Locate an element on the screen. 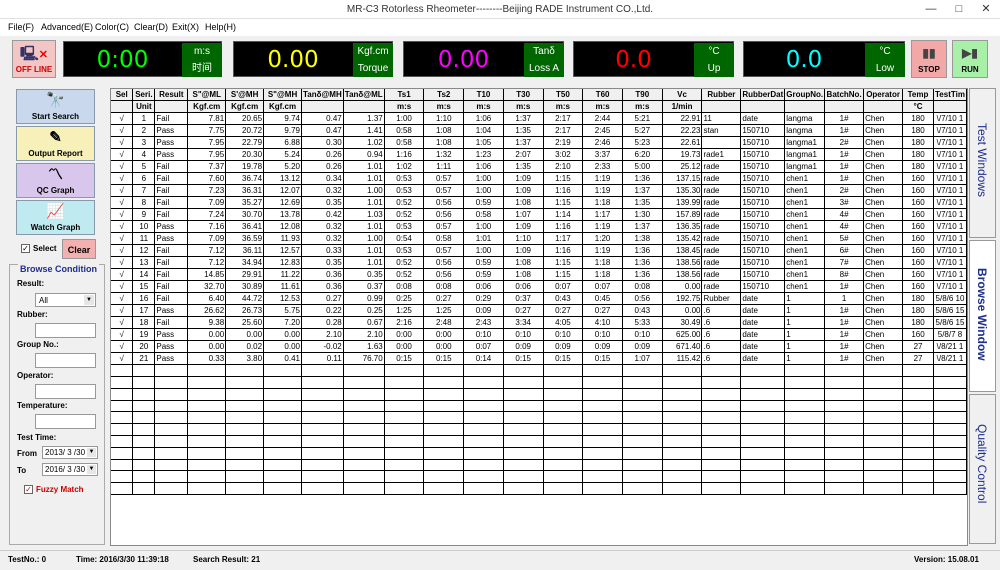 This screenshot has width=1000, height=570. result-select: All ▼ is located at coordinates (65, 300).